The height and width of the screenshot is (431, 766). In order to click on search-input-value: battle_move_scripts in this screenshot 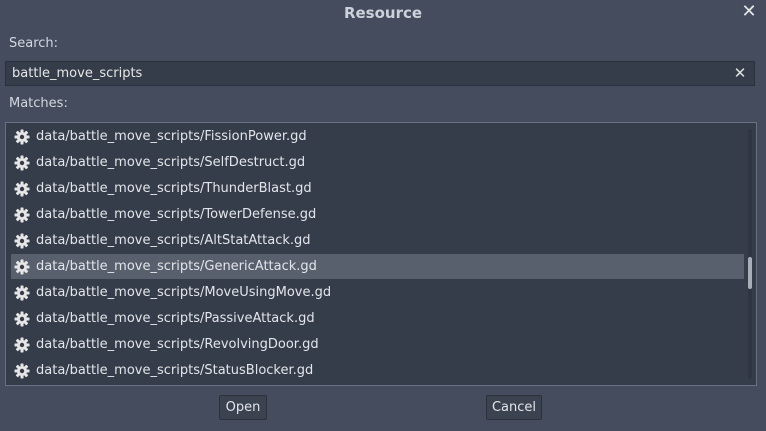, I will do `click(77, 73)`.